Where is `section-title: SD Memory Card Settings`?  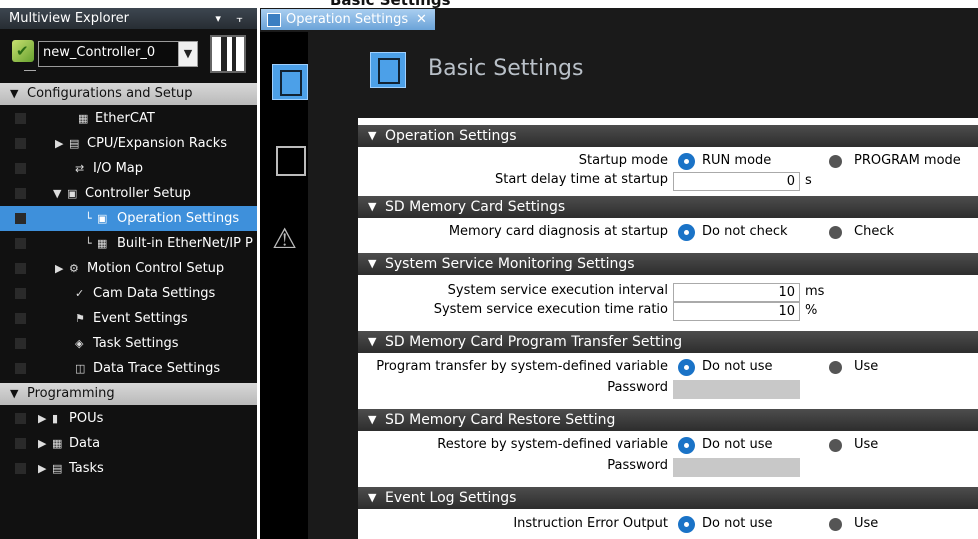 section-title: SD Memory Card Settings is located at coordinates (475, 207).